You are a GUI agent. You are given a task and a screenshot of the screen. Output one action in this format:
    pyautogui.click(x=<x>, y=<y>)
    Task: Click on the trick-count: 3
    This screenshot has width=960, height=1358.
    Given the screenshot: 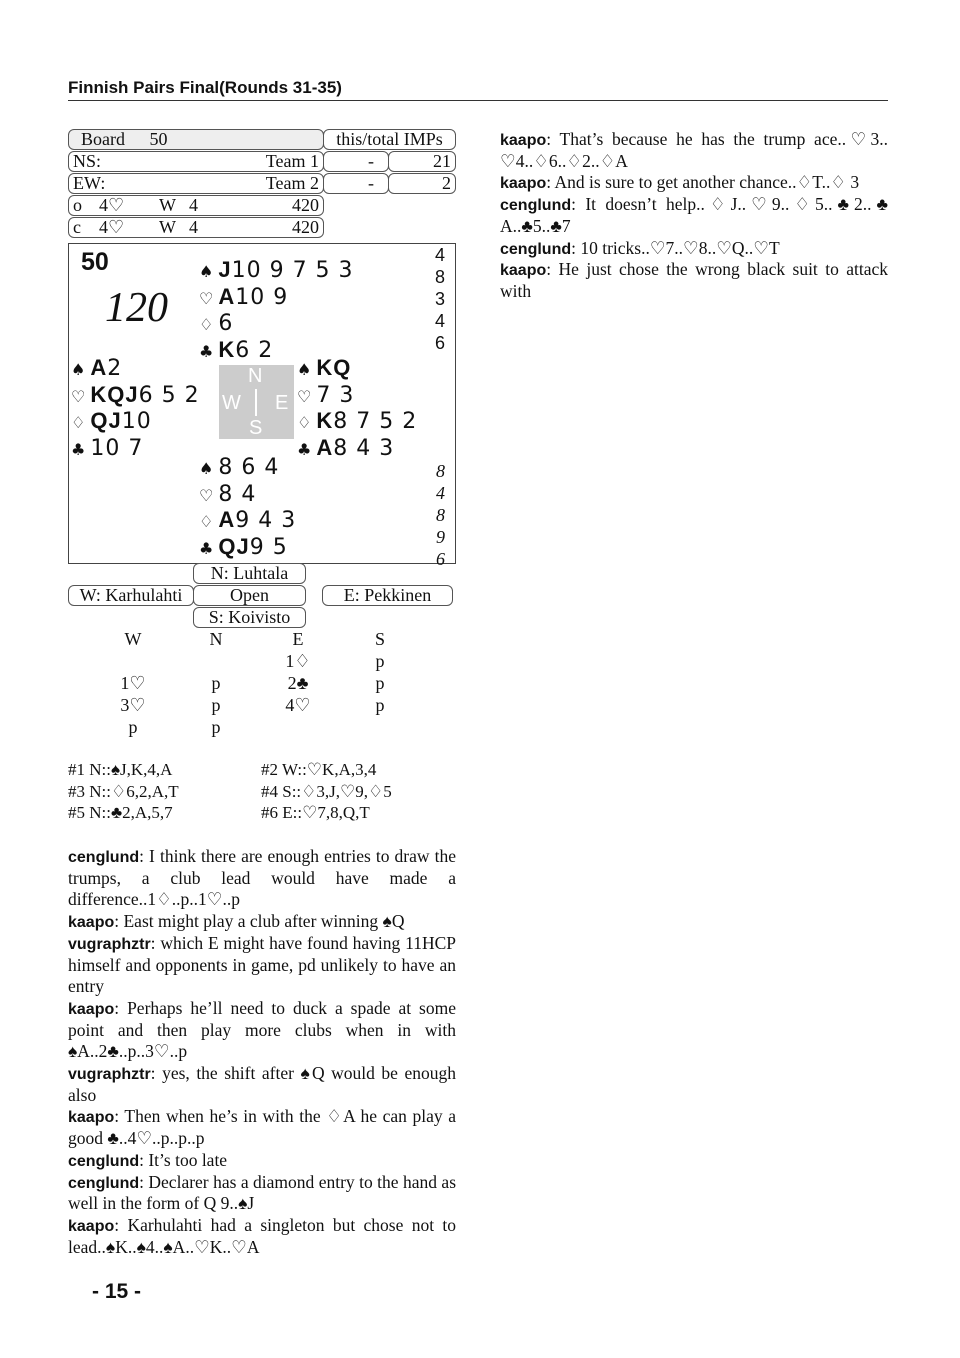 What is the action you would take?
    pyautogui.click(x=439, y=299)
    